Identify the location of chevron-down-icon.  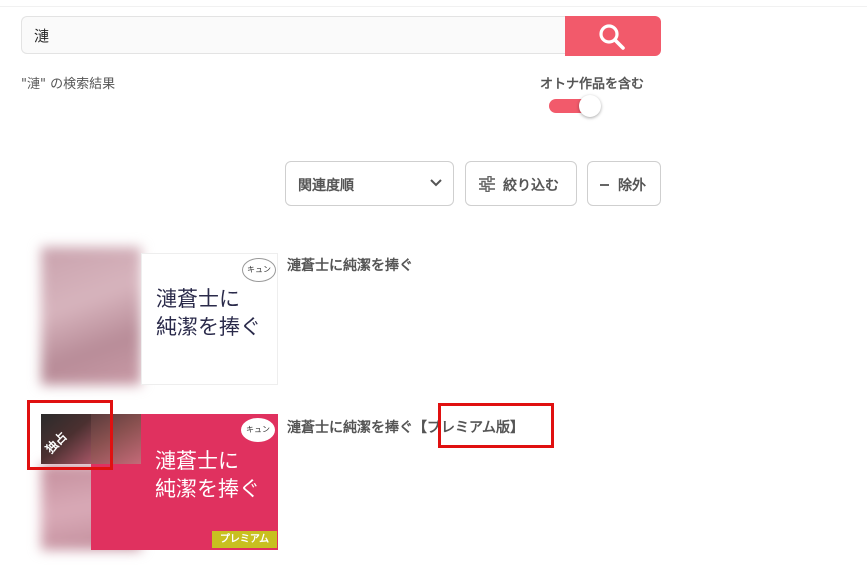
(436, 183).